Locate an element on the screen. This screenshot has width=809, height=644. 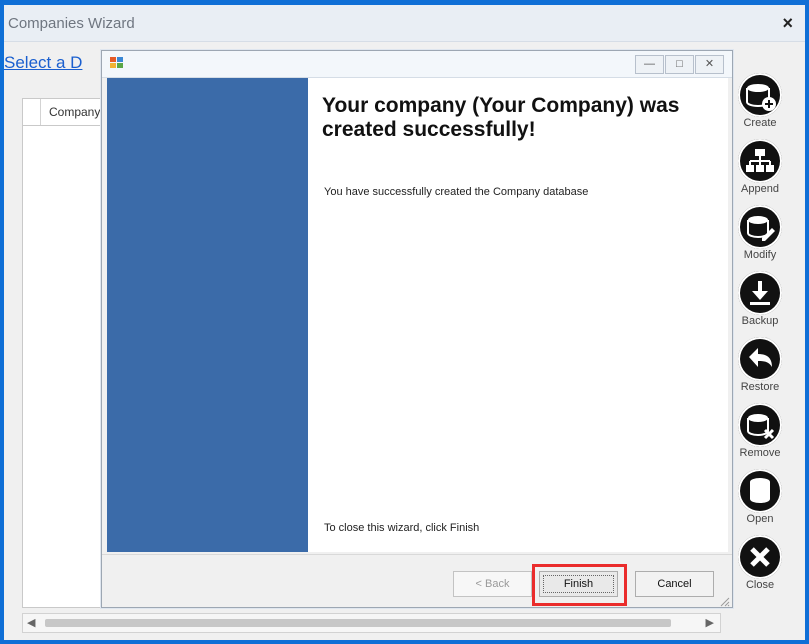
cancel-button: Cancel is located at coordinates (674, 584).